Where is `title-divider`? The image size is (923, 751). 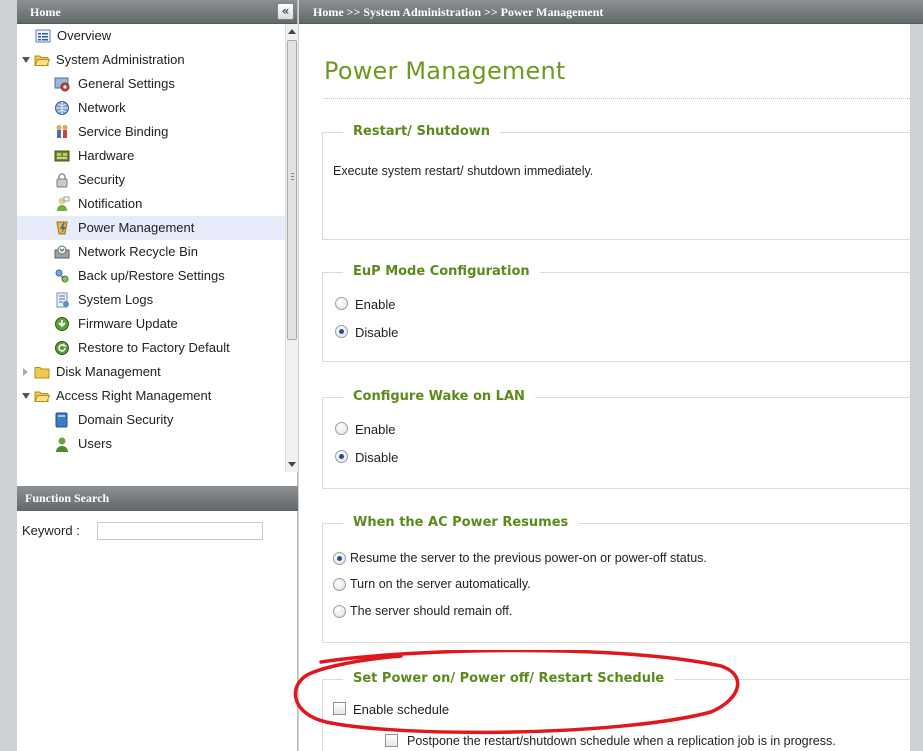 title-divider is located at coordinates (619, 98).